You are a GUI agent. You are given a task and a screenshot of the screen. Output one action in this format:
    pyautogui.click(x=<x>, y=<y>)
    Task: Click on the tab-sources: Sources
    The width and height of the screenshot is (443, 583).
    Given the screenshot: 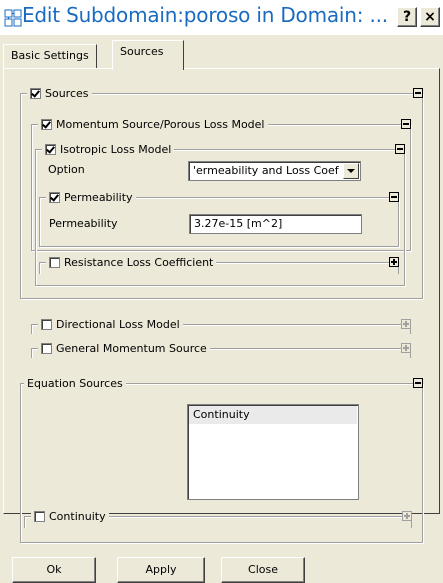 What is the action you would take?
    pyautogui.click(x=148, y=55)
    